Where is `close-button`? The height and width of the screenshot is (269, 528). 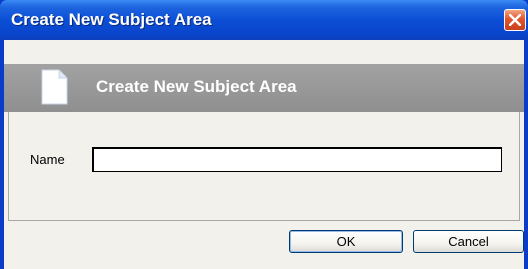
close-button is located at coordinates (515, 20).